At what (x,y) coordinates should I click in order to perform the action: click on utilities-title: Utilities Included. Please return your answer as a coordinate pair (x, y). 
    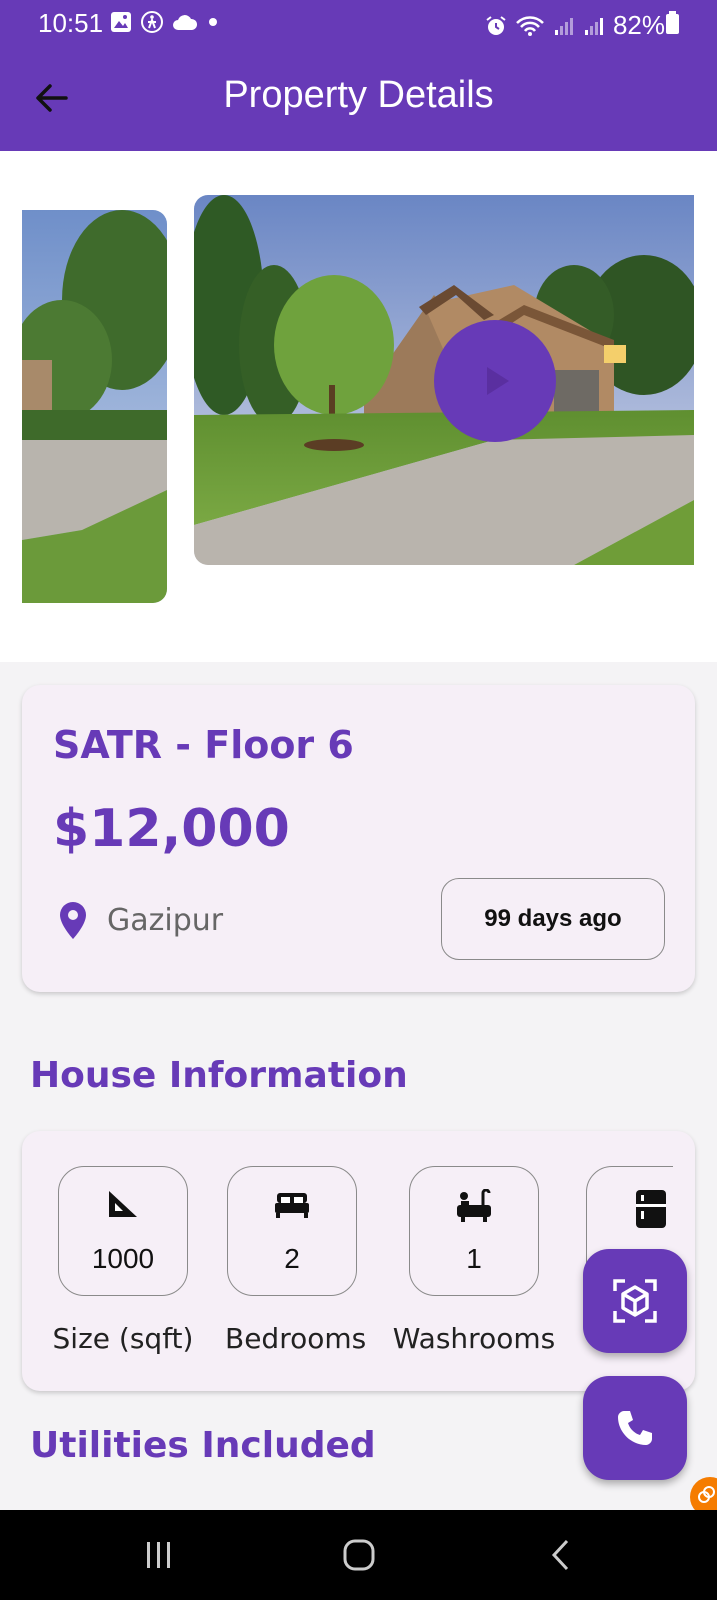
    Looking at the image, I should click on (203, 1445).